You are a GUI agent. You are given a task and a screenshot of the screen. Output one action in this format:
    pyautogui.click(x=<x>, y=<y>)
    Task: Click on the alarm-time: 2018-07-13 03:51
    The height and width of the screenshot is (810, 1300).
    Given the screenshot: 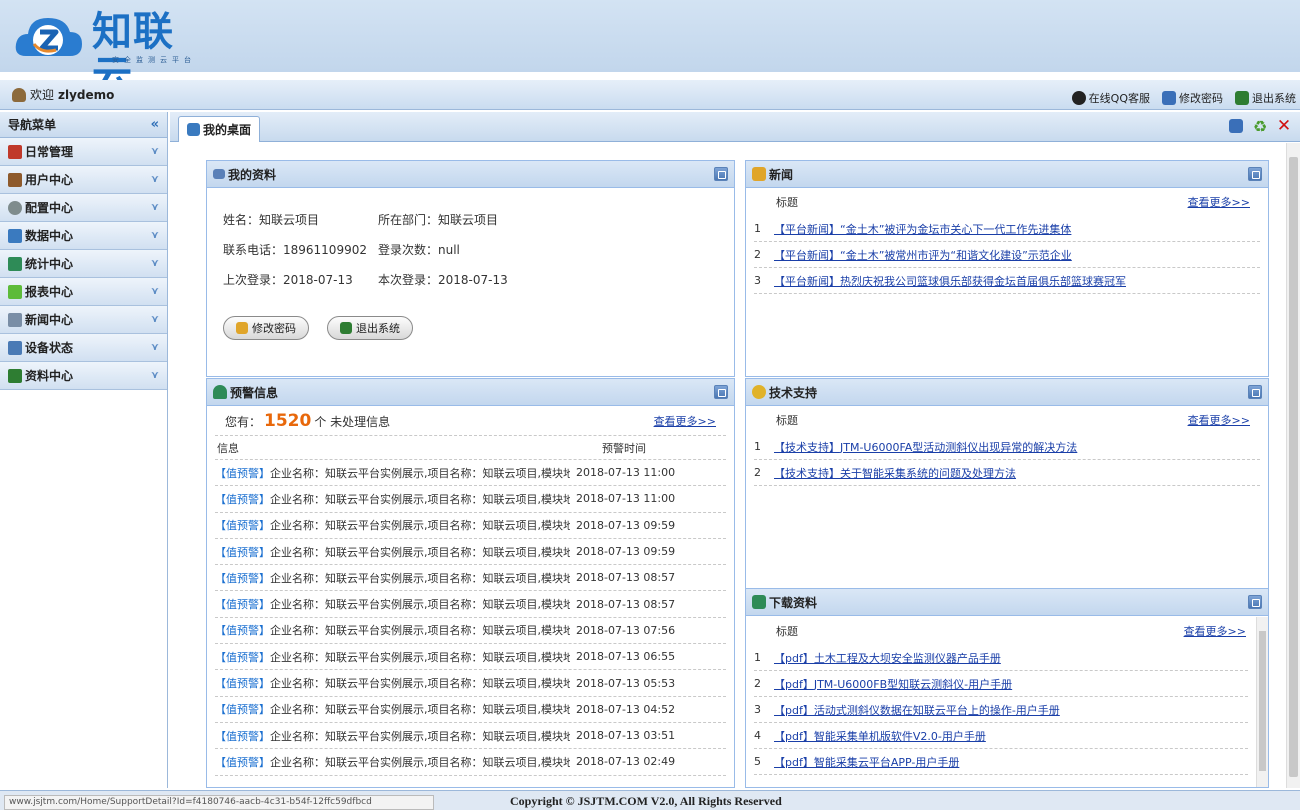 What is the action you would take?
    pyautogui.click(x=626, y=736)
    